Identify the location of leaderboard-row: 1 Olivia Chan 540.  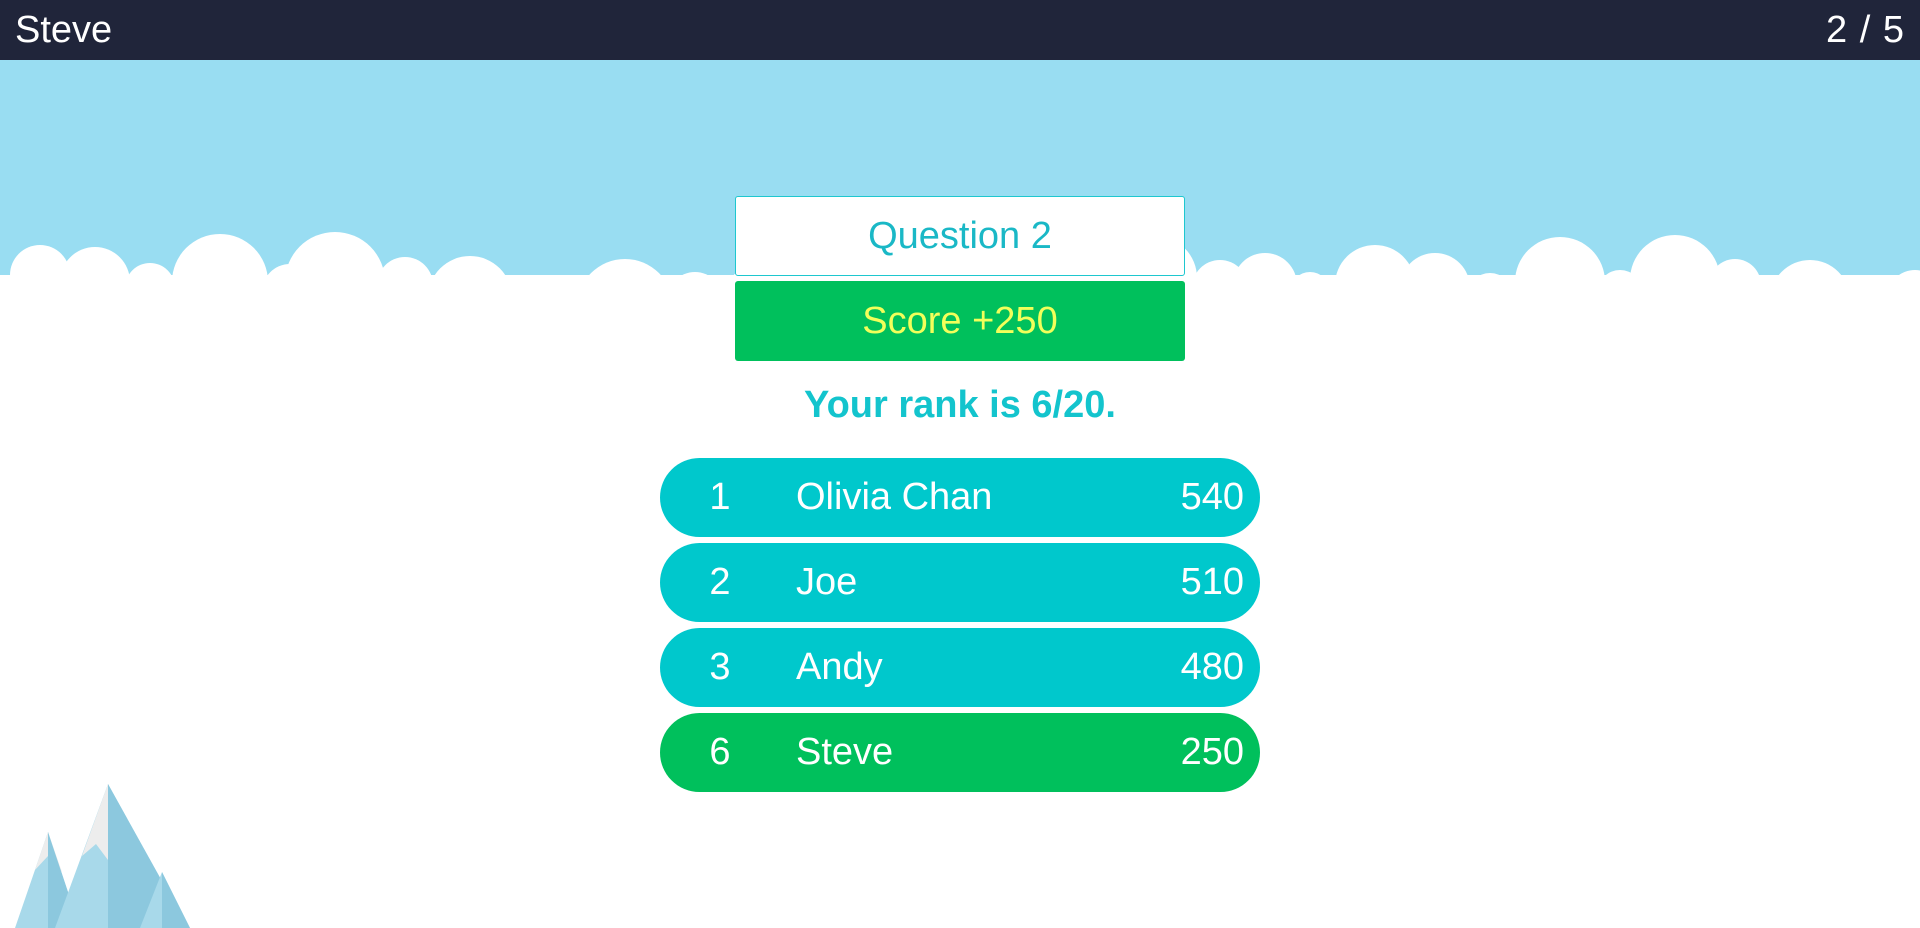
(960, 497).